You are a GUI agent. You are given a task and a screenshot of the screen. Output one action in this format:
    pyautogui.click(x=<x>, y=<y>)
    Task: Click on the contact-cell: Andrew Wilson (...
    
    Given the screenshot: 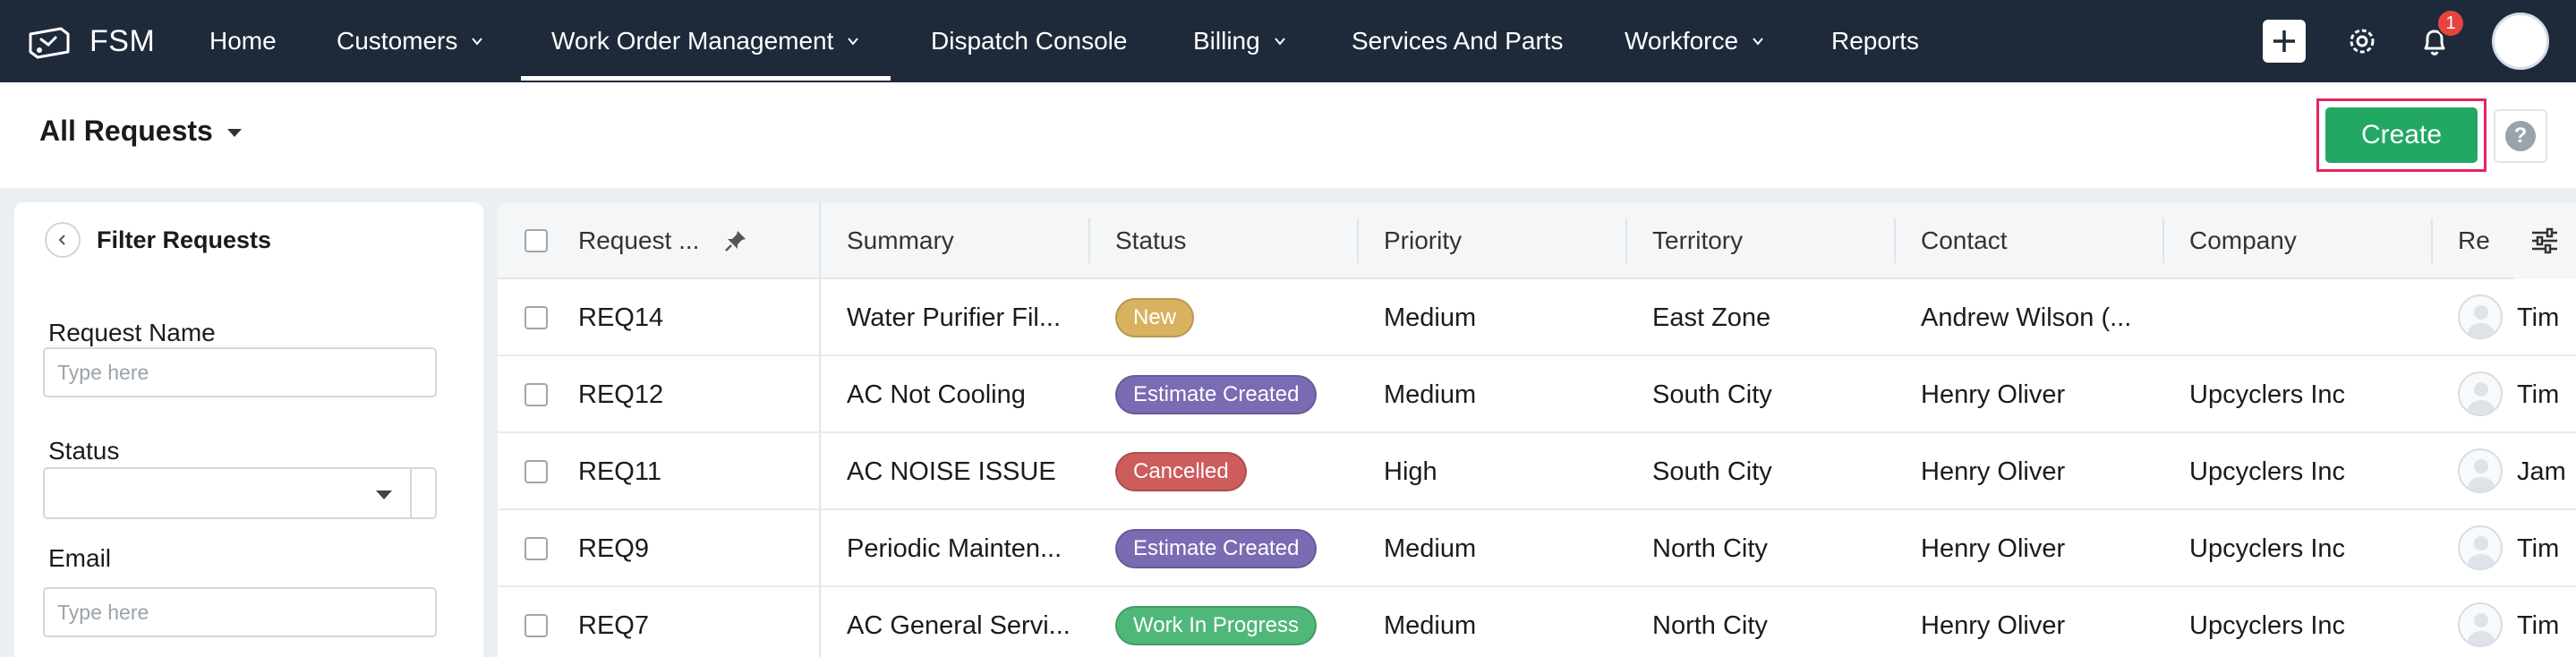 What is the action you would take?
    pyautogui.click(x=2026, y=317)
    